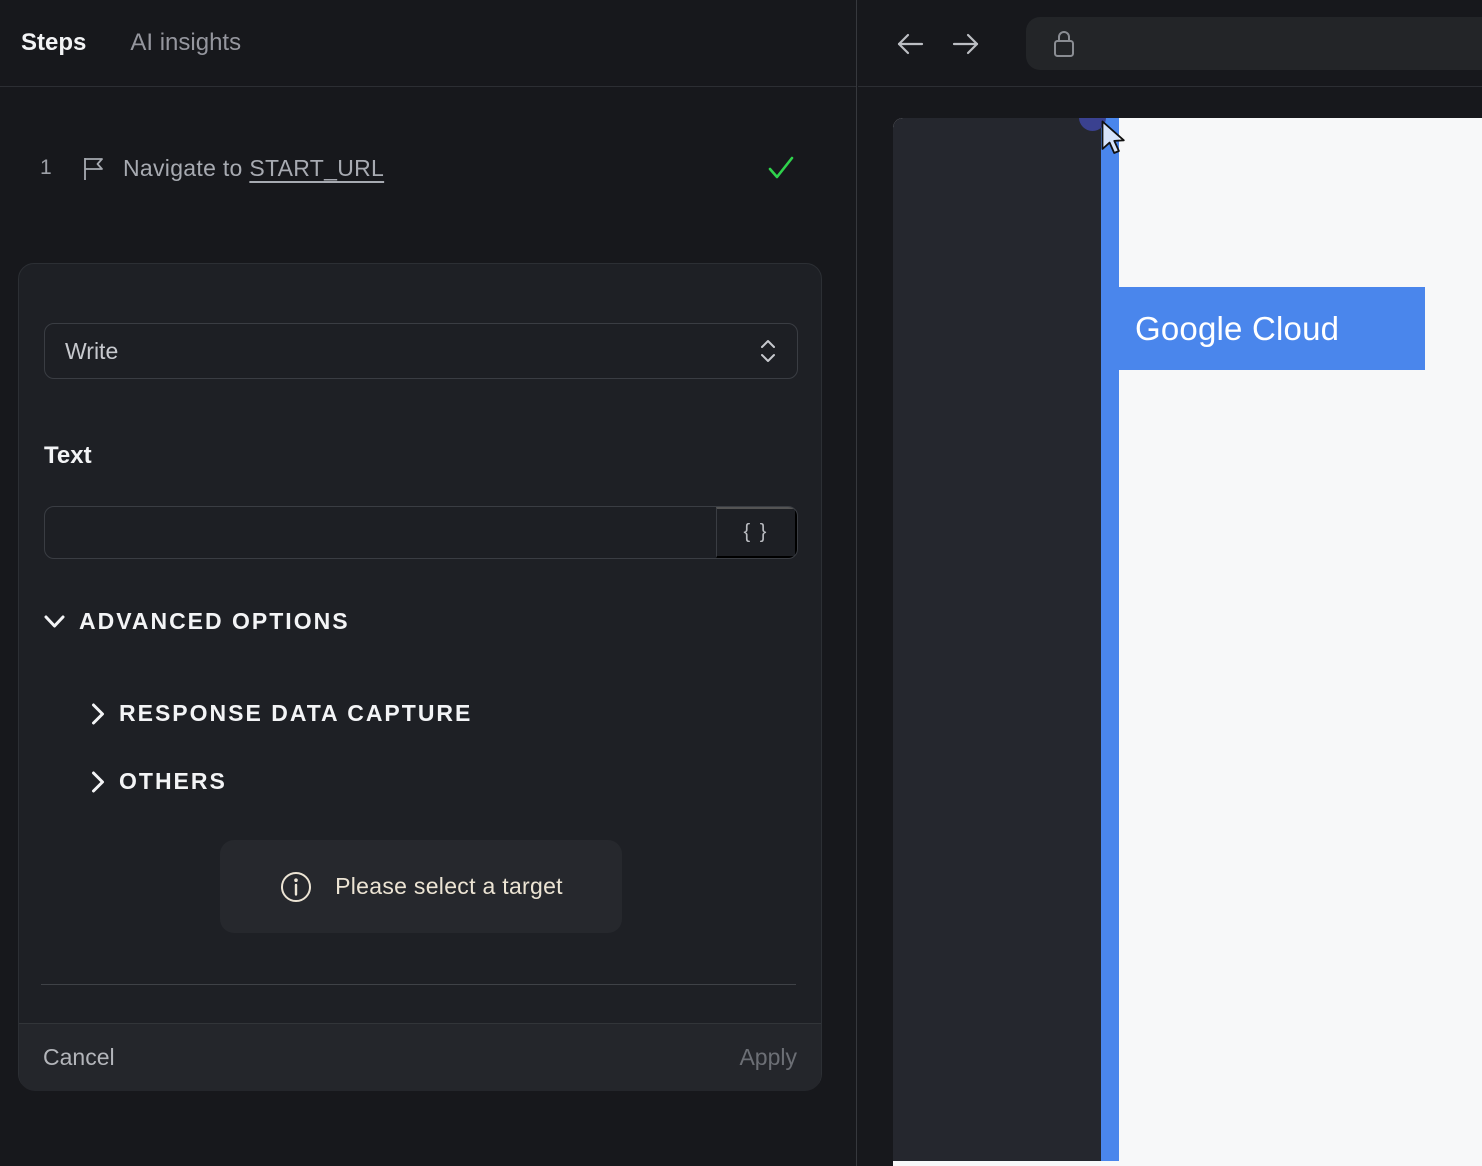 The width and height of the screenshot is (1482, 1166). Describe the element at coordinates (54, 622) in the screenshot. I see `chevron-down-icon` at that location.